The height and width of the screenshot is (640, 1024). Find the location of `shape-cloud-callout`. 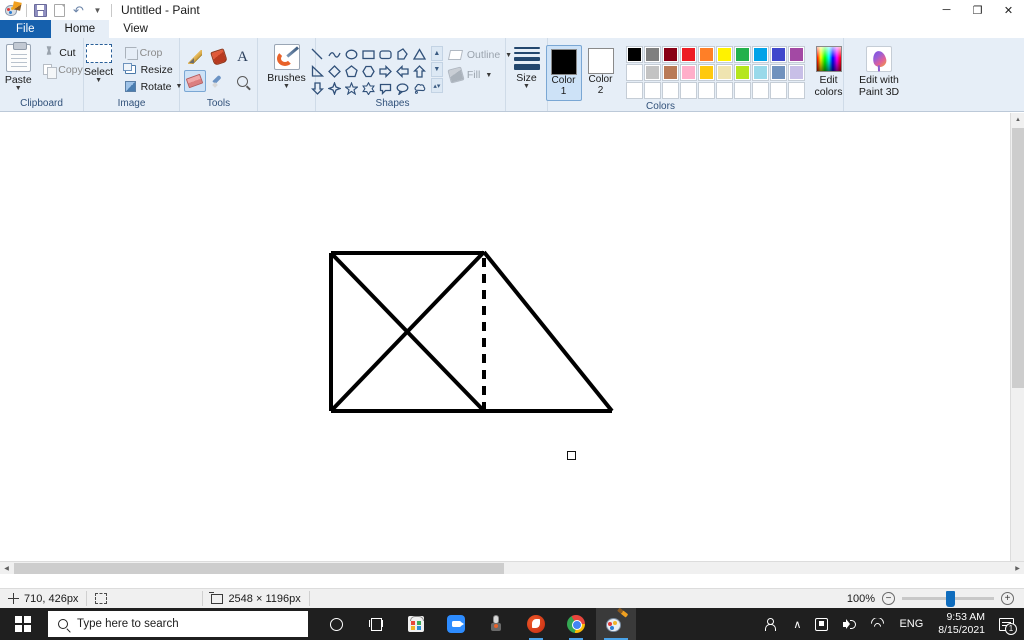

shape-cloud-callout is located at coordinates (420, 88).